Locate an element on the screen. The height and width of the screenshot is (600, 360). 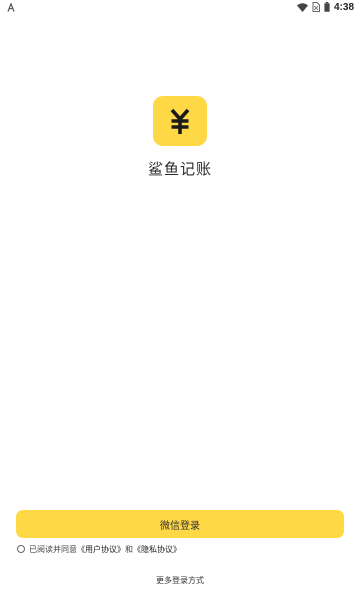
agreement-row: 已阅读并同意 《用户协议》 和 《隐私协议》 is located at coordinates (99, 549).